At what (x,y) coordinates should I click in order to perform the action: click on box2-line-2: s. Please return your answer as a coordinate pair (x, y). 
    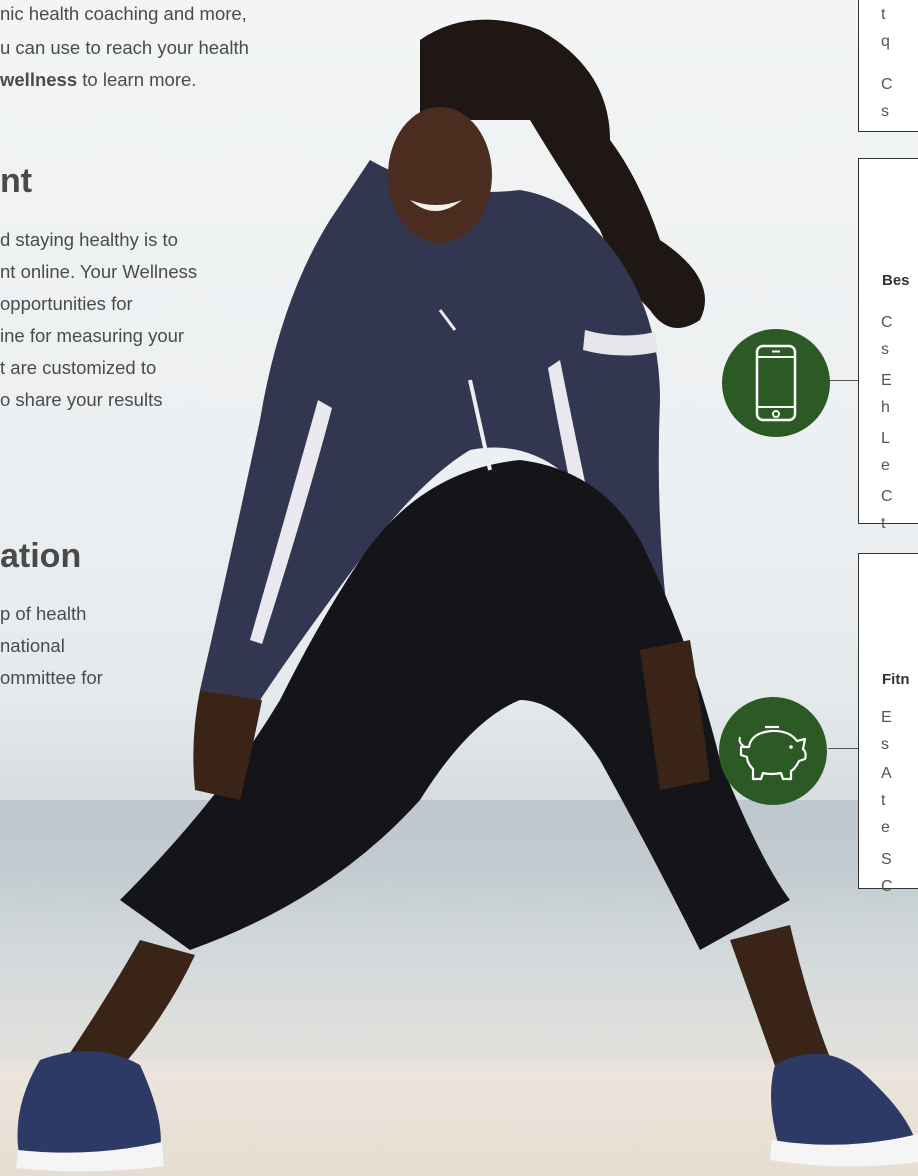
    Looking at the image, I should click on (885, 349).